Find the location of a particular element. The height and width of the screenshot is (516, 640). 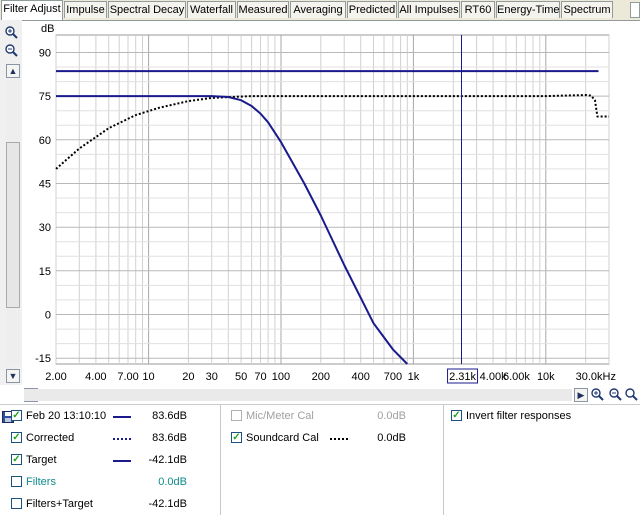

tab-scroll-button is located at coordinates (635, 10).